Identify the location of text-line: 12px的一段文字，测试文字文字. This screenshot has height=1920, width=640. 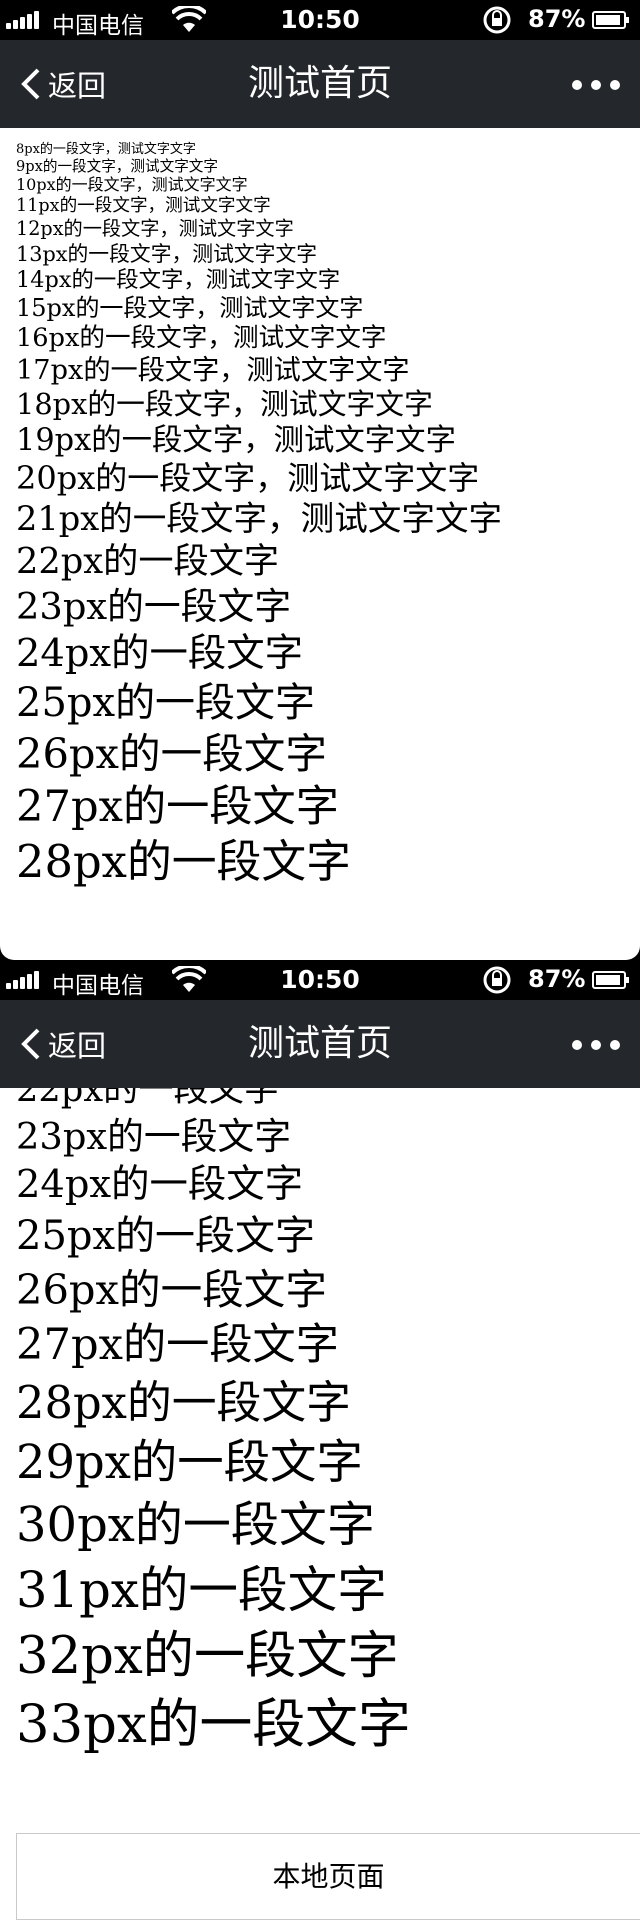
(155, 228).